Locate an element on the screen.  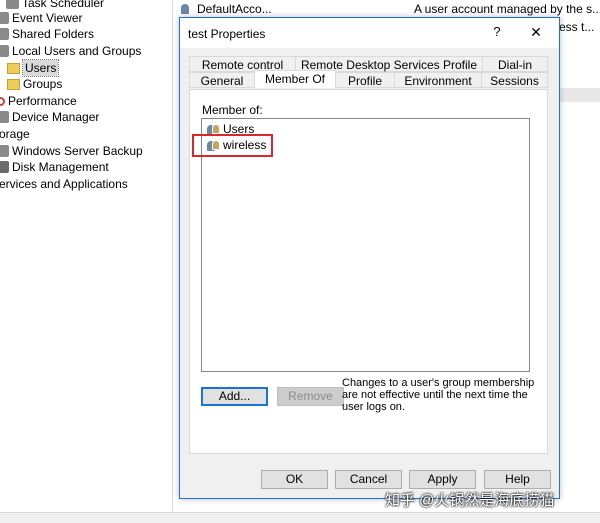
close-icon: ✕ is located at coordinates (536, 33).